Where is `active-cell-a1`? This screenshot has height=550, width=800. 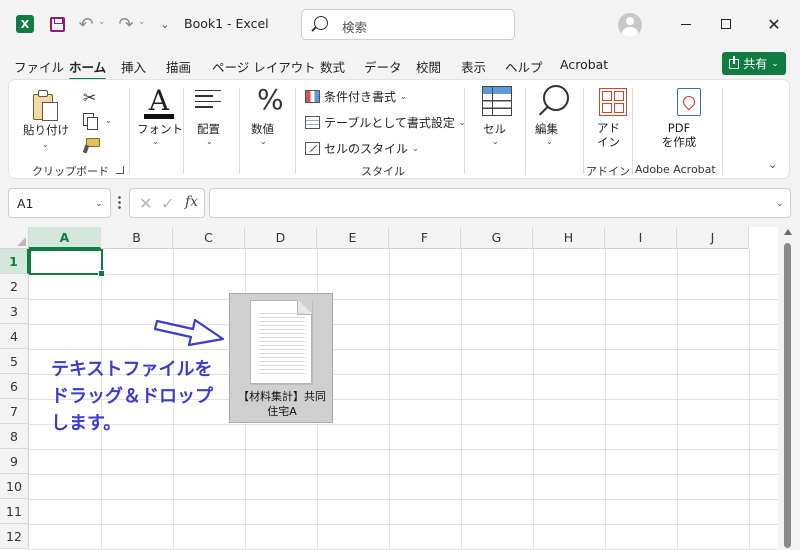
active-cell-a1 is located at coordinates (67, 263).